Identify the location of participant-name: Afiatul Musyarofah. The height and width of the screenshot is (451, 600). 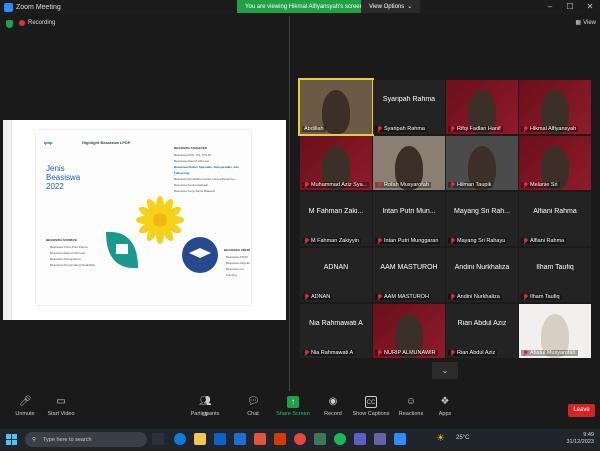
(553, 353).